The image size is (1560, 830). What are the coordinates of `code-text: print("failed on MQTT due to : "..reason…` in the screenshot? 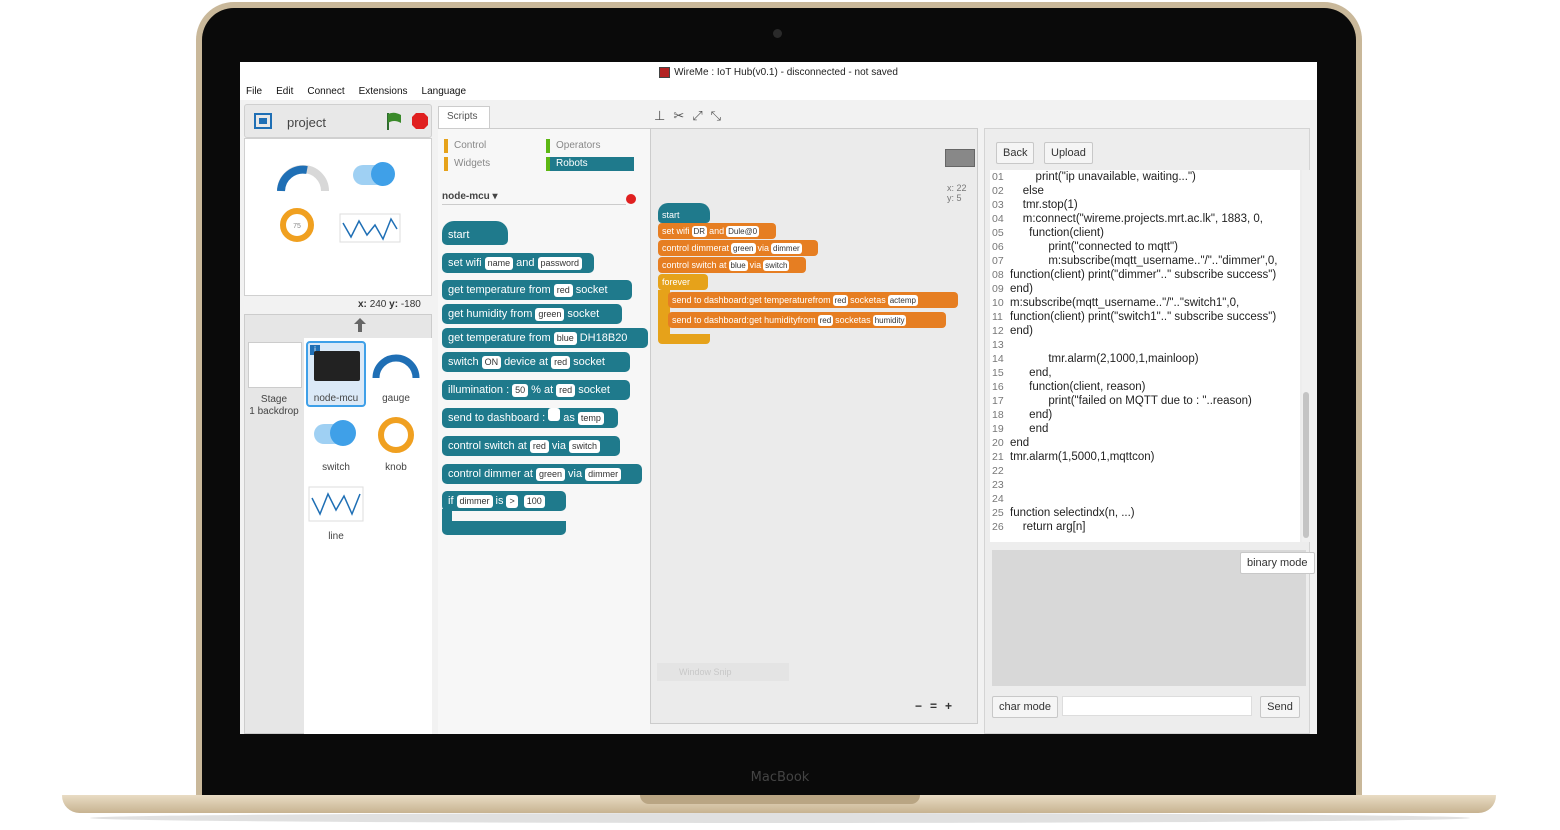 It's located at (1131, 401).